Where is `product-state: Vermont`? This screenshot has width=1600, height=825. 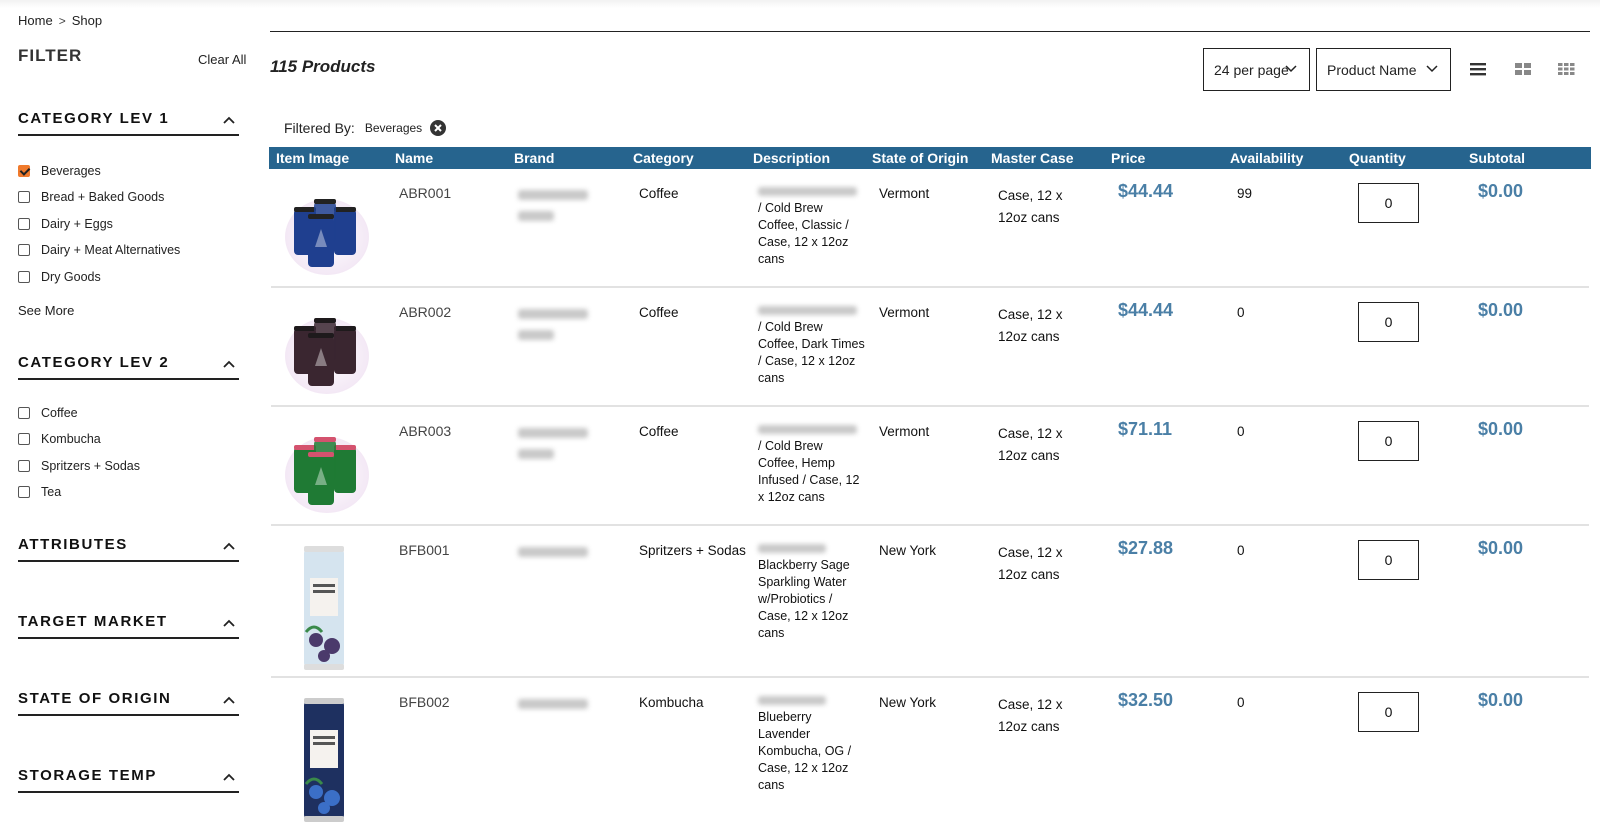
product-state: Vermont is located at coordinates (904, 431).